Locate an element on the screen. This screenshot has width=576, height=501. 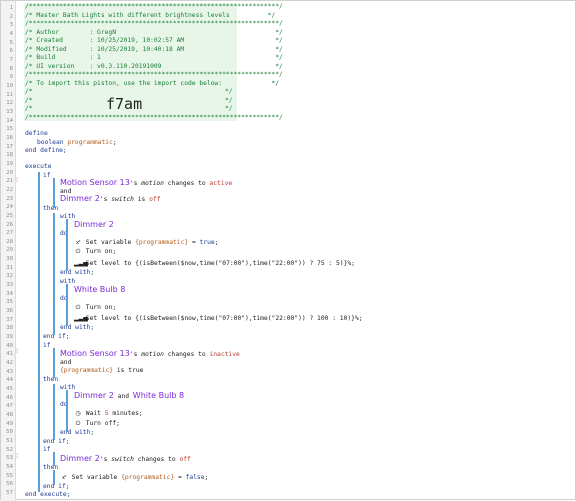
condition-switch-off: Dimmer 2's switch is off is located at coordinates (110, 198).